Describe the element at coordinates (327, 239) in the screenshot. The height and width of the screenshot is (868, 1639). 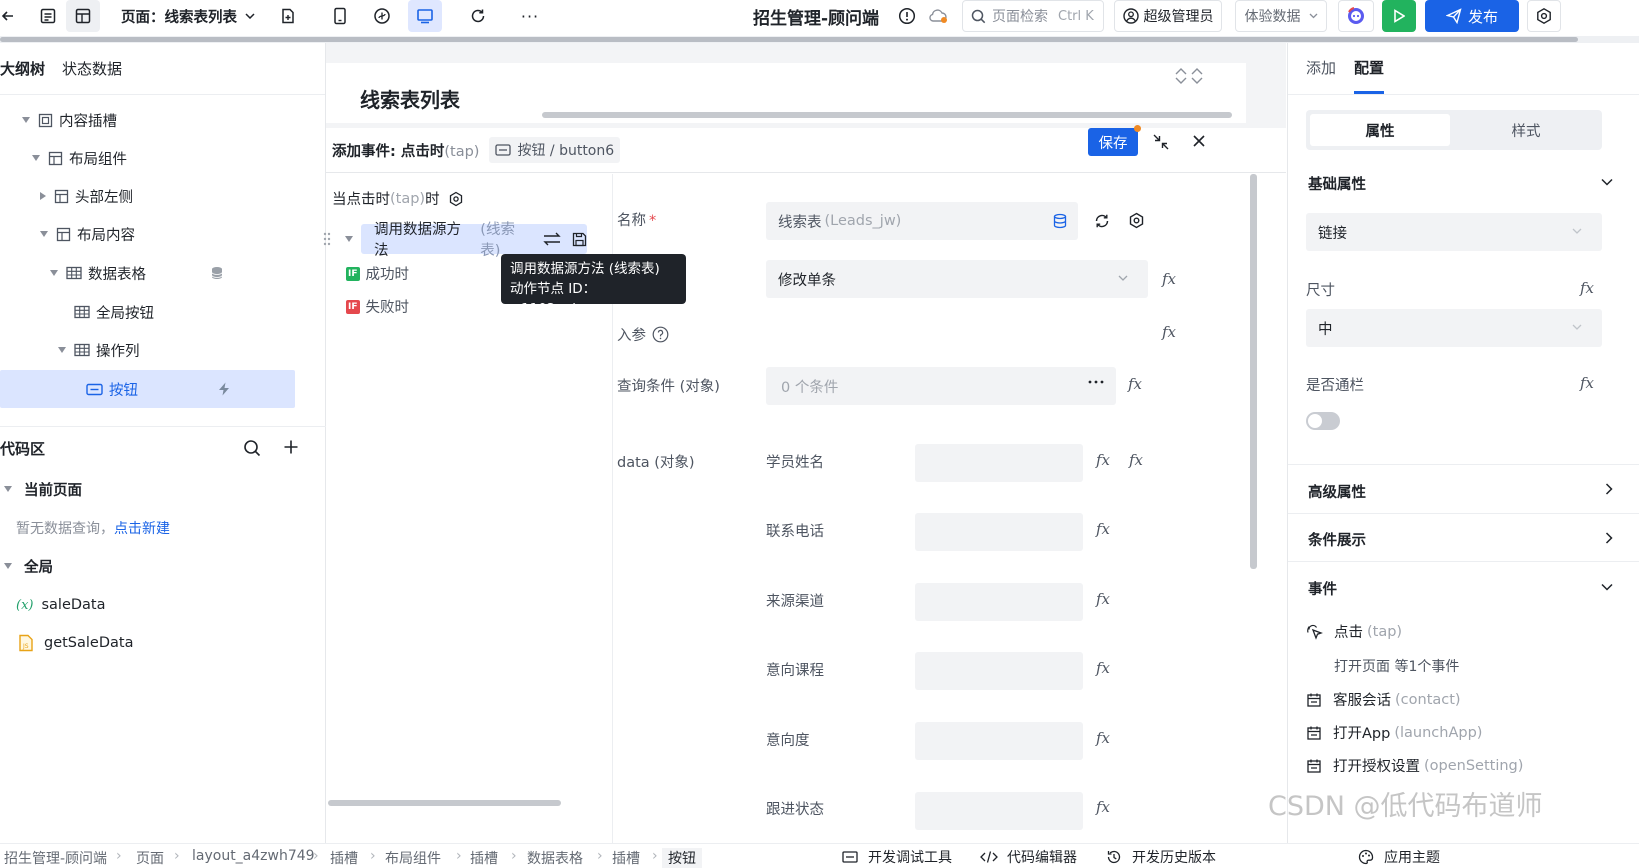
I see `drag-handle-icon` at that location.